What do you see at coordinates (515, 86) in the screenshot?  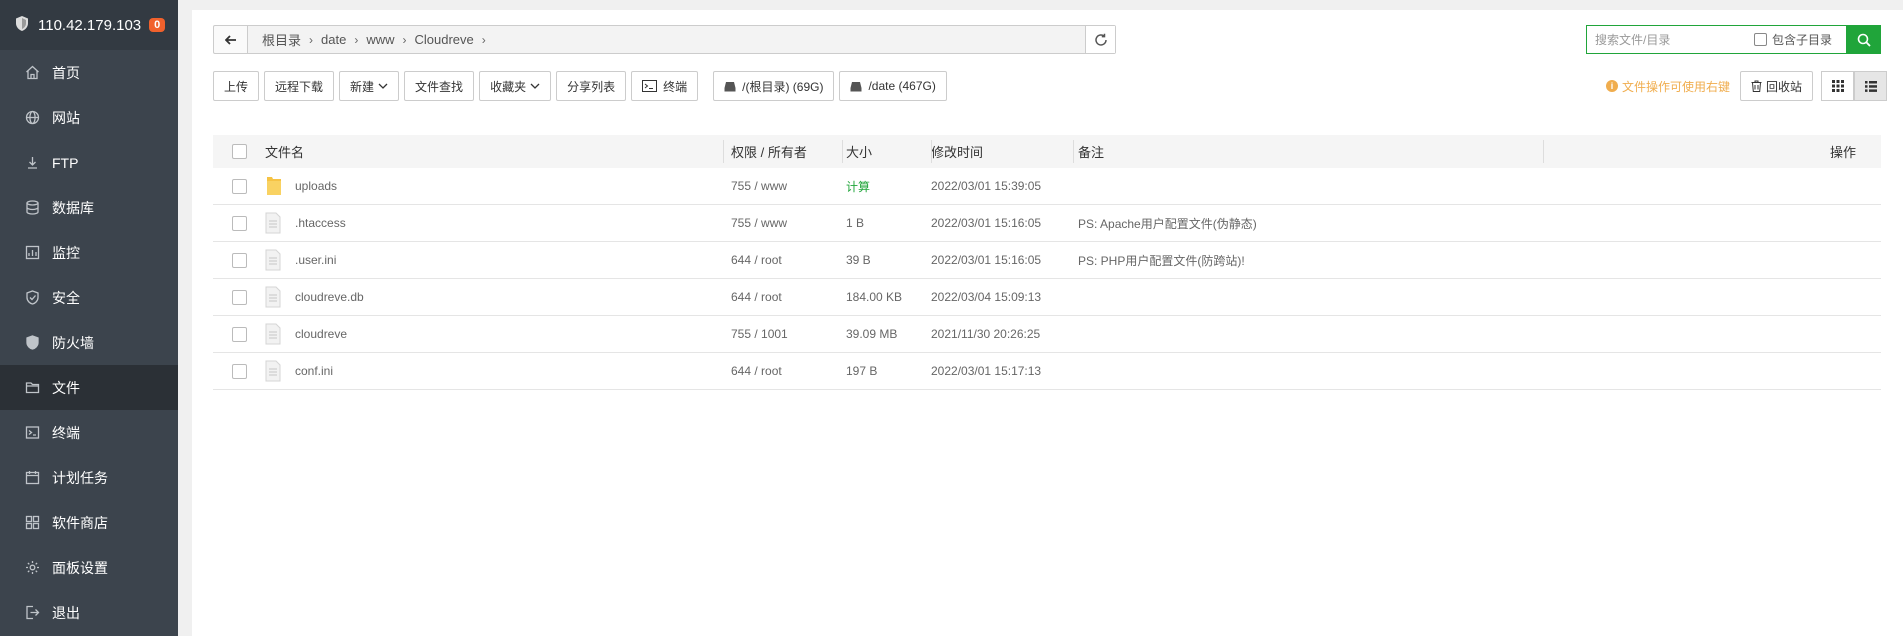 I see `favorites-dropdown-button: 收藏夹` at bounding box center [515, 86].